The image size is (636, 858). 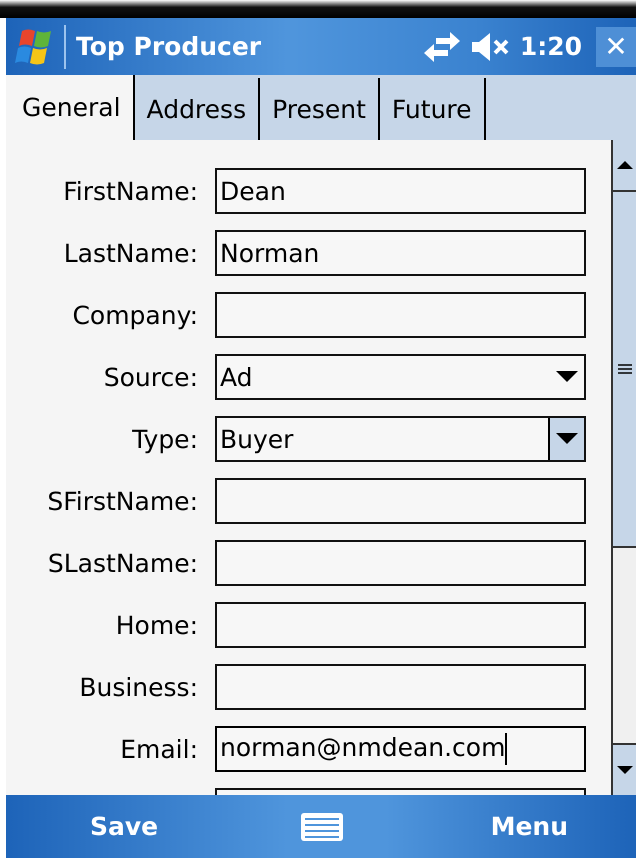 What do you see at coordinates (134, 315) in the screenshot?
I see `field-label: Company:` at bounding box center [134, 315].